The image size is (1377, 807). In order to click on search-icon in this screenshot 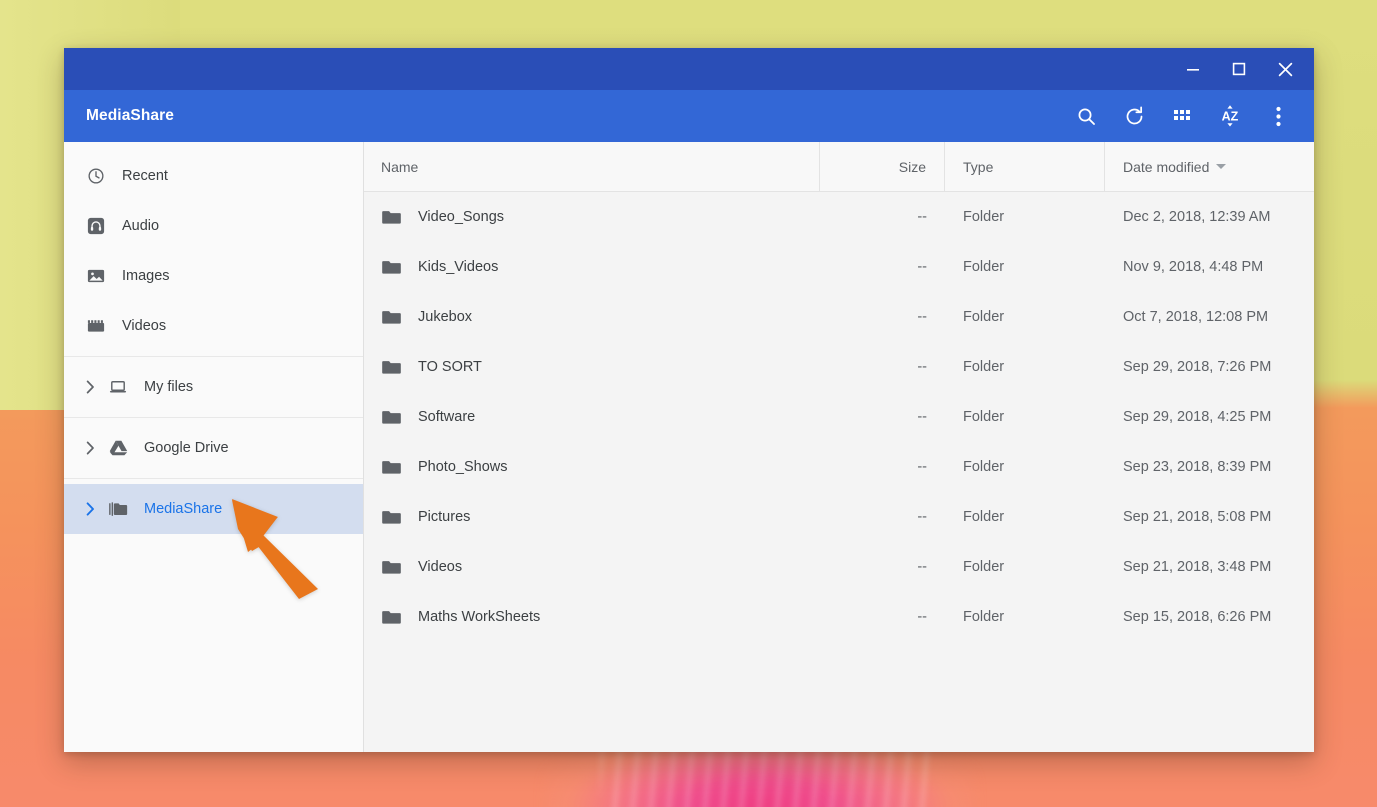, I will do `click(1086, 116)`.